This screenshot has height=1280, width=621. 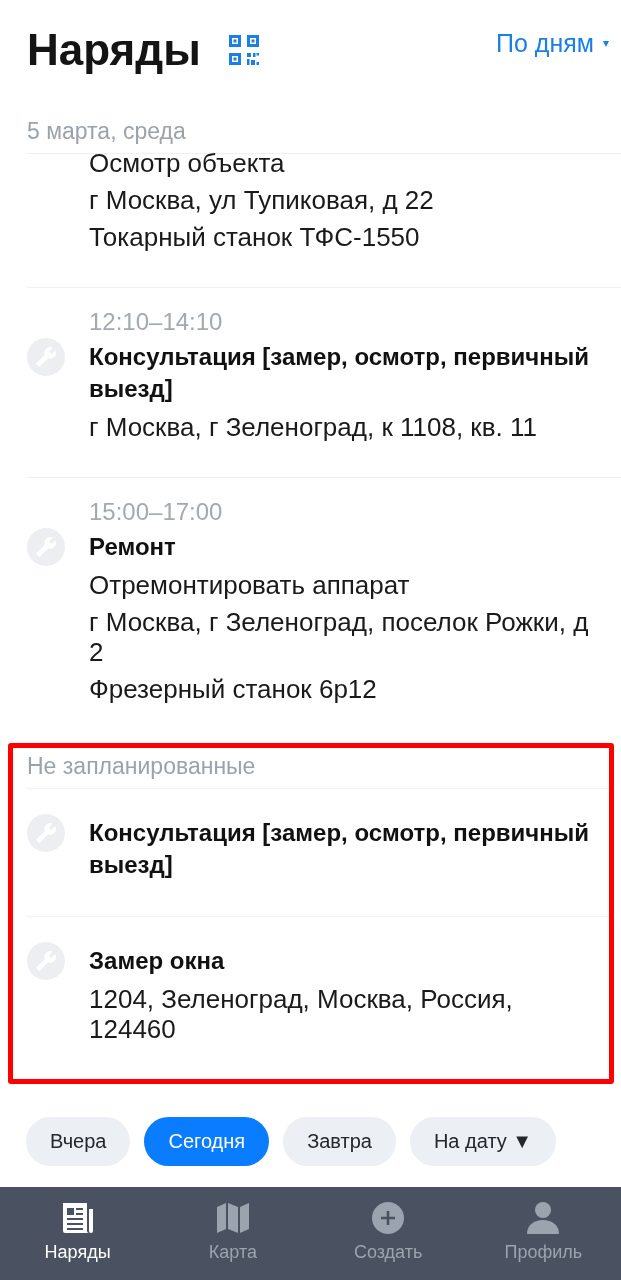 What do you see at coordinates (262, 200) in the screenshot?
I see `order-detail: г Москва, ул Тупиковая, д 22` at bounding box center [262, 200].